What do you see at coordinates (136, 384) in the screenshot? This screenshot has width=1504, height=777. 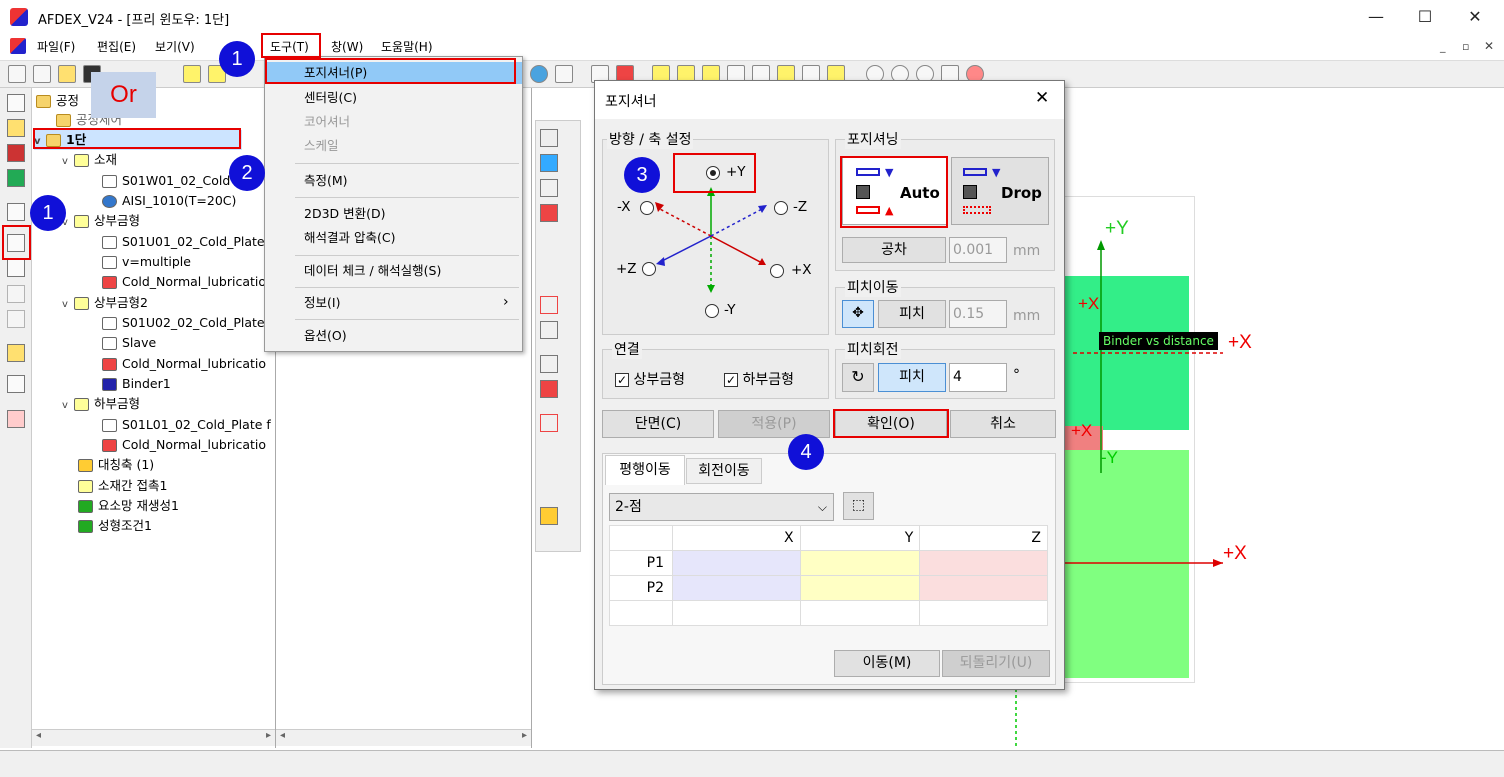 I see `tree-item: Binder1` at bounding box center [136, 384].